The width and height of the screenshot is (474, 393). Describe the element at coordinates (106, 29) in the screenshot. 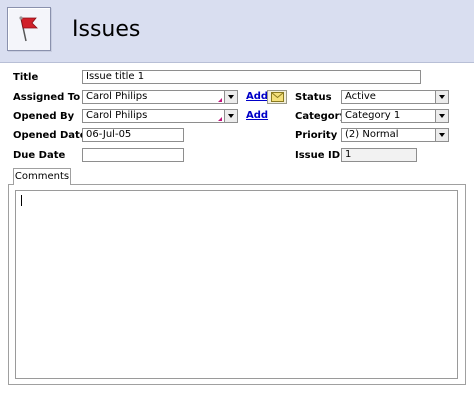

I see `page-title: Issues` at that location.